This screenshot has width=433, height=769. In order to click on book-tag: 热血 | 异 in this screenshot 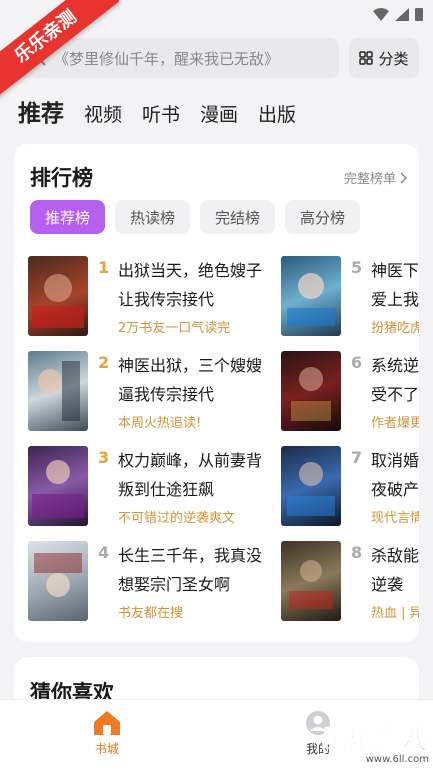, I will do `click(395, 613)`.